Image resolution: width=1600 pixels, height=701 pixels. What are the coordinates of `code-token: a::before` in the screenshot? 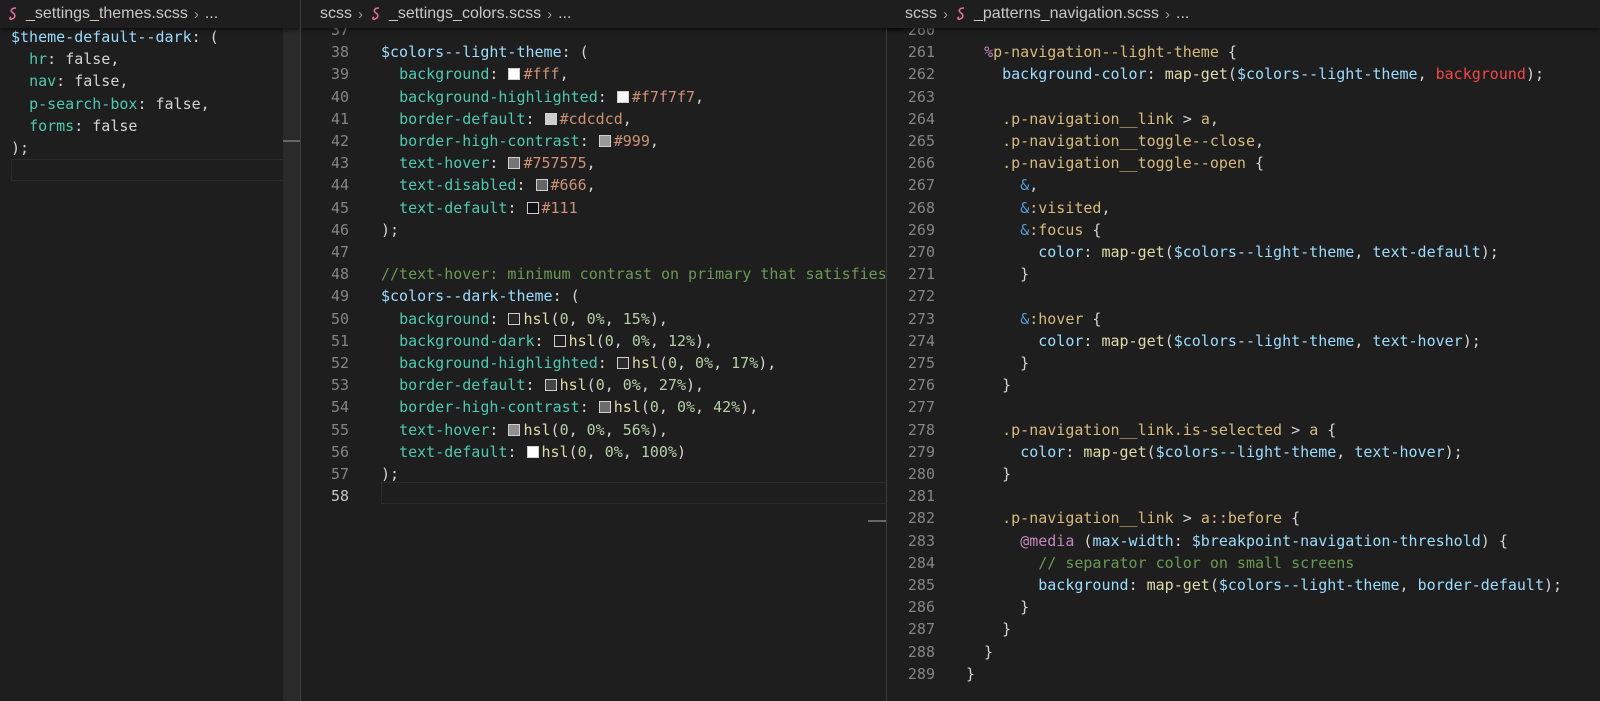 It's located at (1241, 518).